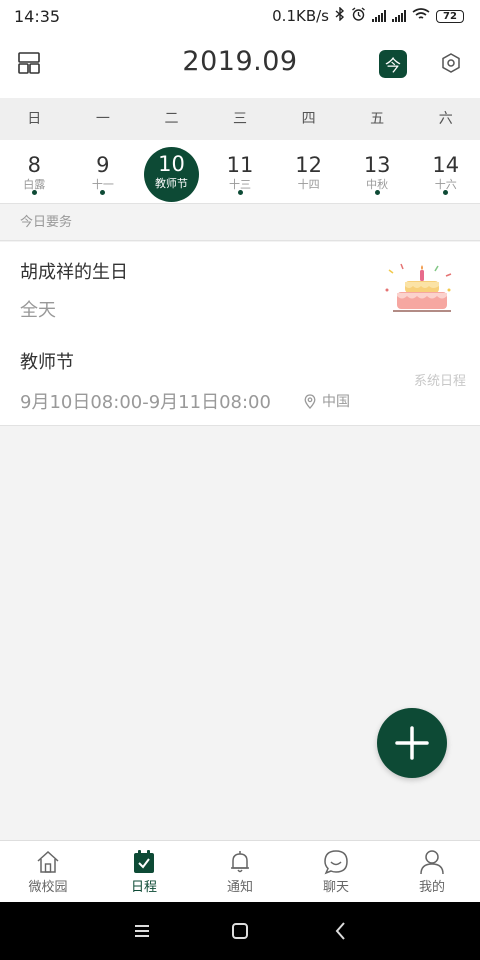 This screenshot has height=960, width=480. I want to click on date-cell: 9 十一, so click(103, 171).